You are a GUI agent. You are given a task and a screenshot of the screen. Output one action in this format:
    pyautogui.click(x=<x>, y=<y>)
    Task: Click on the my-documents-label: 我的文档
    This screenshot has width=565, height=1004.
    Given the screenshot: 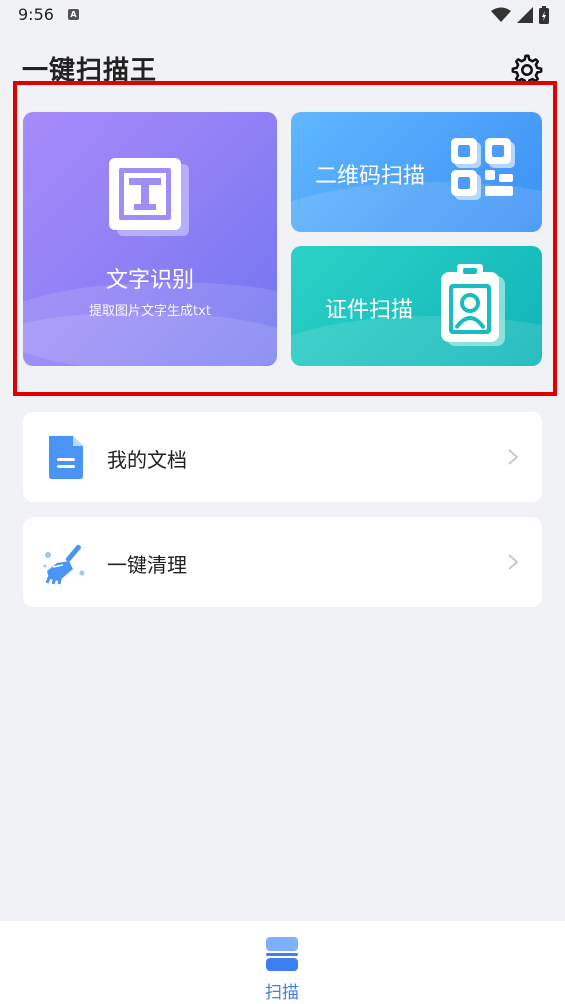 What is the action you would take?
    pyautogui.click(x=147, y=460)
    